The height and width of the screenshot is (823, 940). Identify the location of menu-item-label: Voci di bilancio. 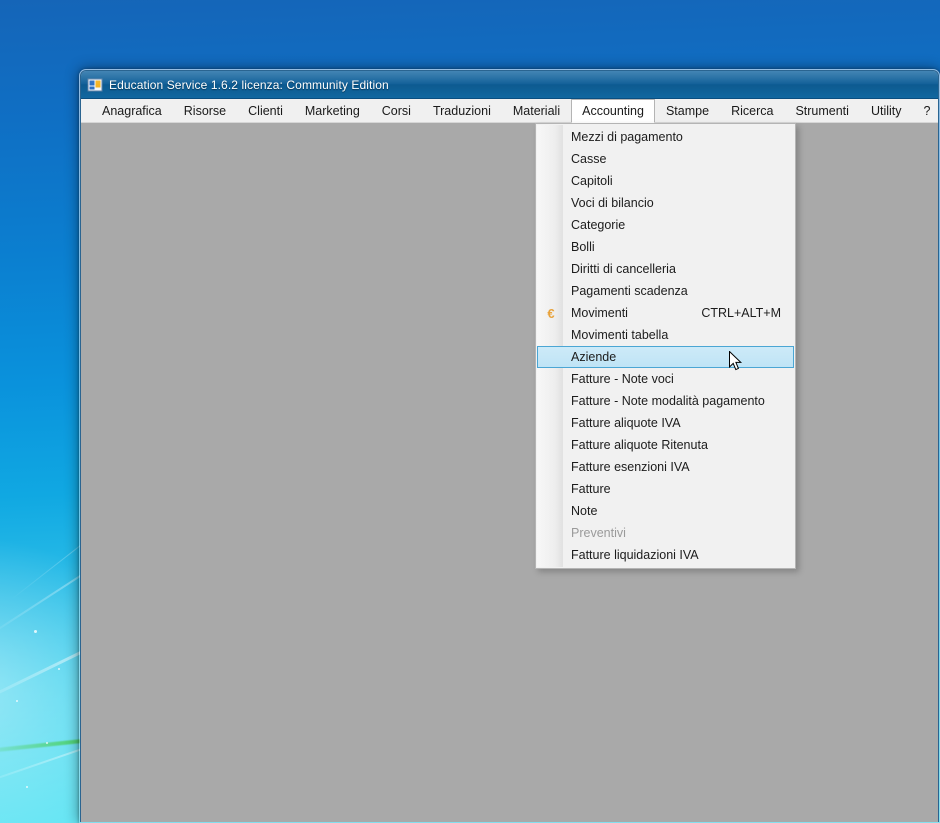
(612, 203).